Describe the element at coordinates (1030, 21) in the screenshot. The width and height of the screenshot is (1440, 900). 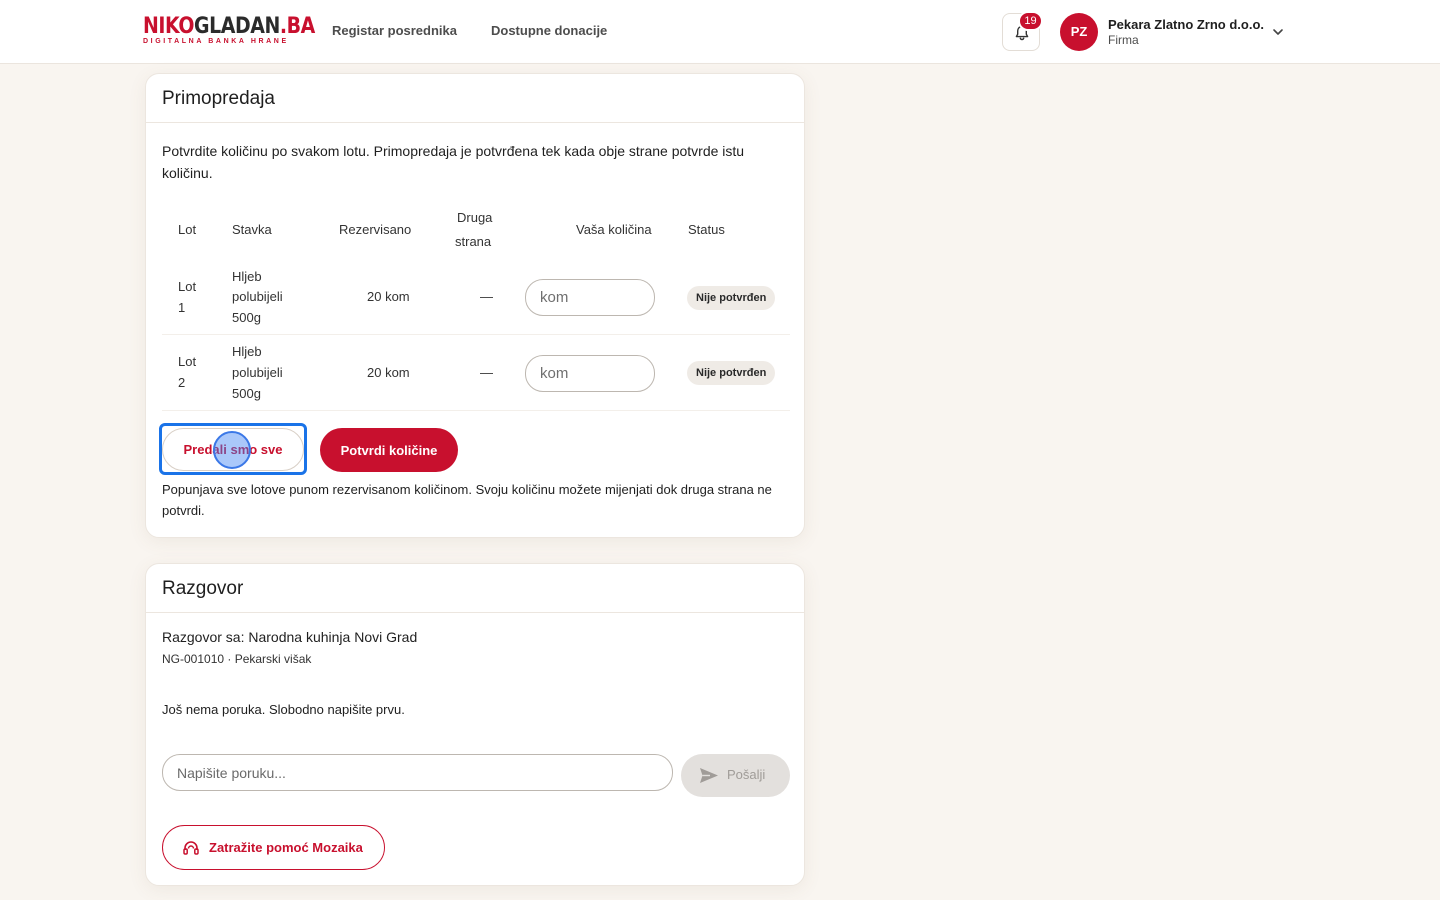
I see `notifications-count-badge: 19` at that location.